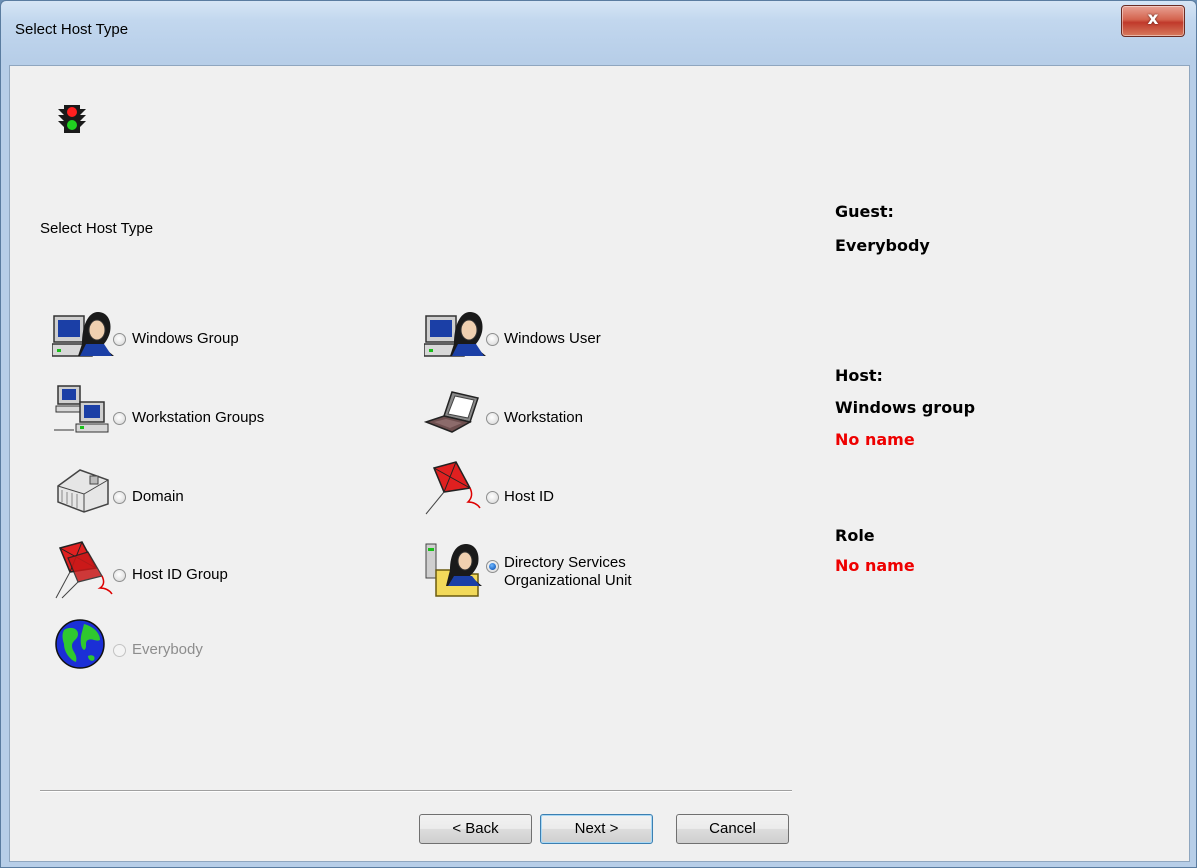  Describe the element at coordinates (453, 570) in the screenshot. I see `directory-folder-user-icon` at that location.